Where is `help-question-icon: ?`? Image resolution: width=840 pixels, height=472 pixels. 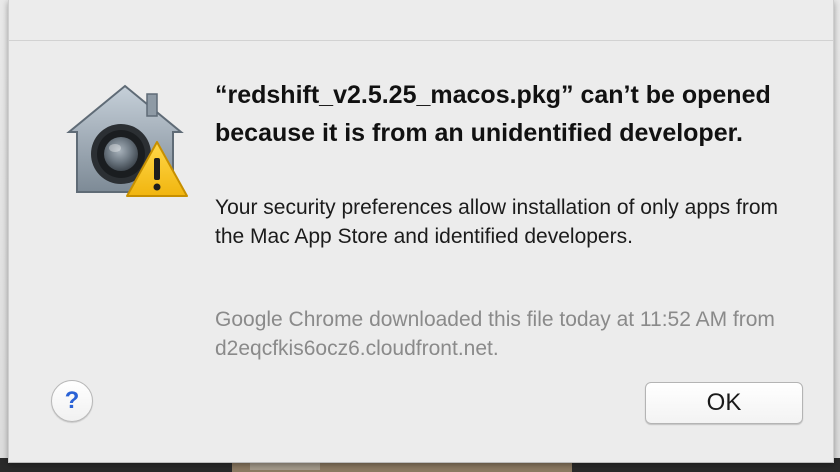
help-question-icon: ? is located at coordinates (72, 400).